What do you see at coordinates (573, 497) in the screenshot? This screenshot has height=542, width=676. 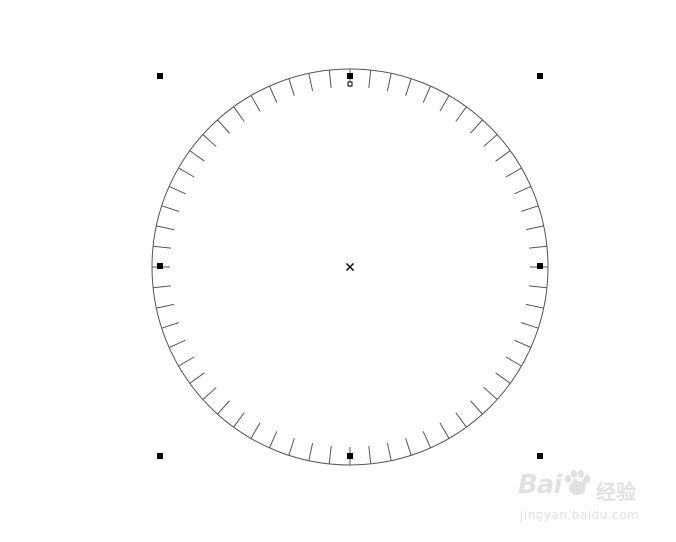 I see `watermark: Bai u 经验 jingyan.baidu.com` at bounding box center [573, 497].